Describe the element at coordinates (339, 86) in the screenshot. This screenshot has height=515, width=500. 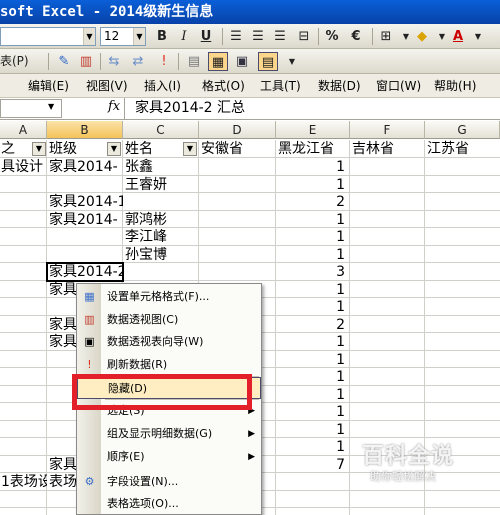
I see `menu-data: 数据(D)` at that location.